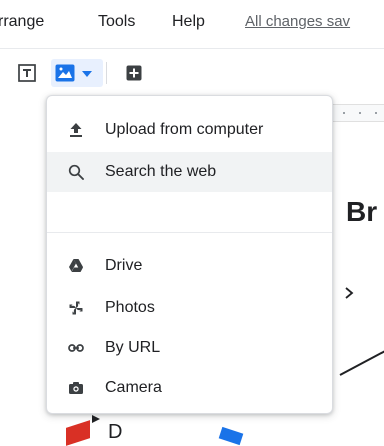 This screenshot has width=384, height=446. Describe the element at coordinates (231, 436) in the screenshot. I see `slide-blue-shape` at that location.